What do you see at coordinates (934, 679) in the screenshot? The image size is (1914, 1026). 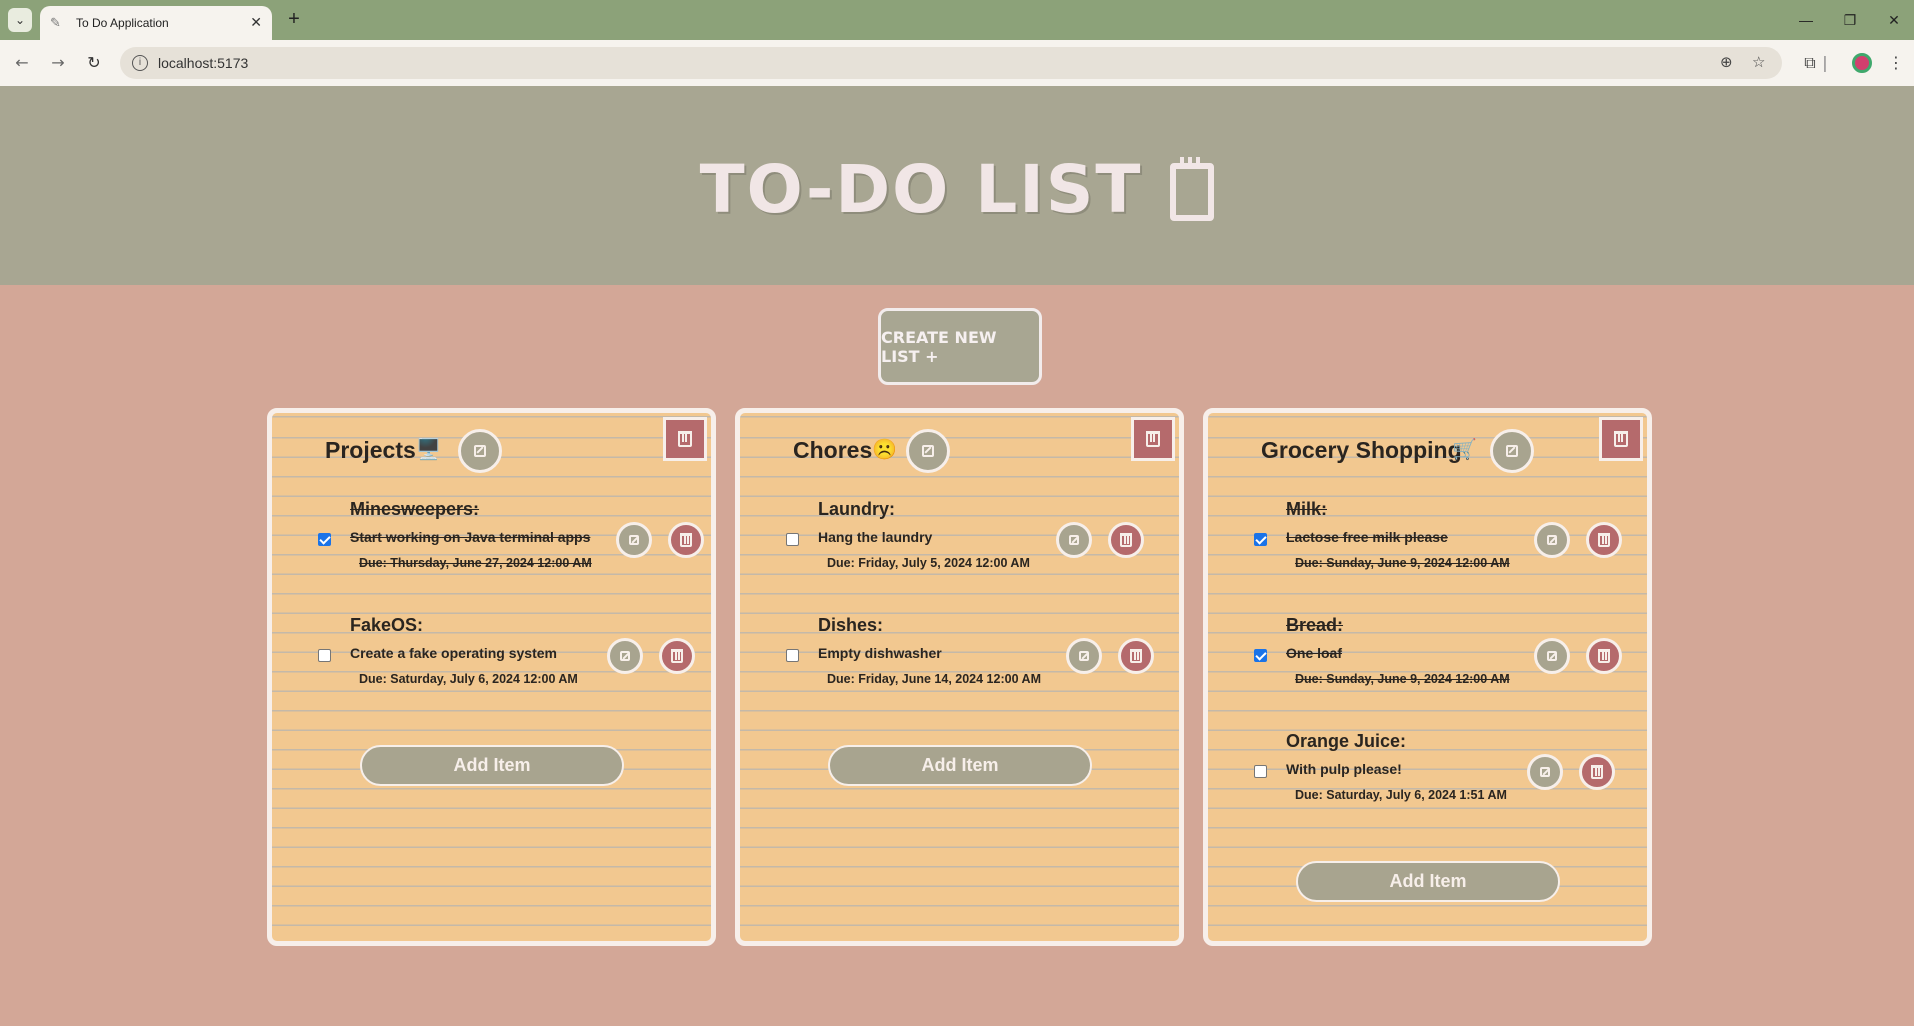 I see `item-due-date: Due: Friday, June 14, 2024 12:00 AM` at bounding box center [934, 679].